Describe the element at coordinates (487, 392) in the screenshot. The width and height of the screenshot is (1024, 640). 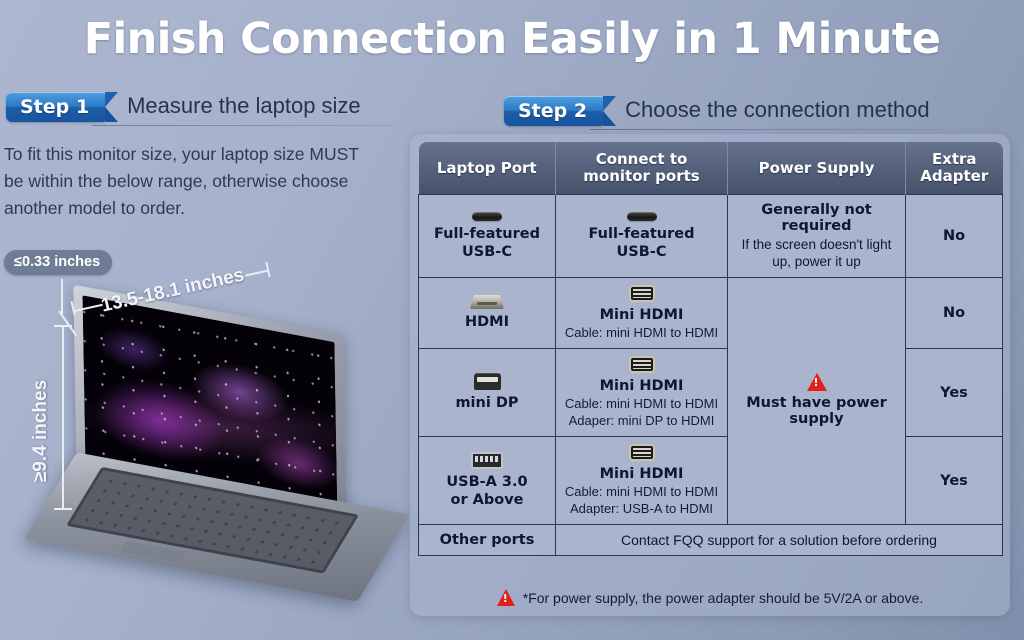
I see `cell-laptop-port: mini DP` at that location.